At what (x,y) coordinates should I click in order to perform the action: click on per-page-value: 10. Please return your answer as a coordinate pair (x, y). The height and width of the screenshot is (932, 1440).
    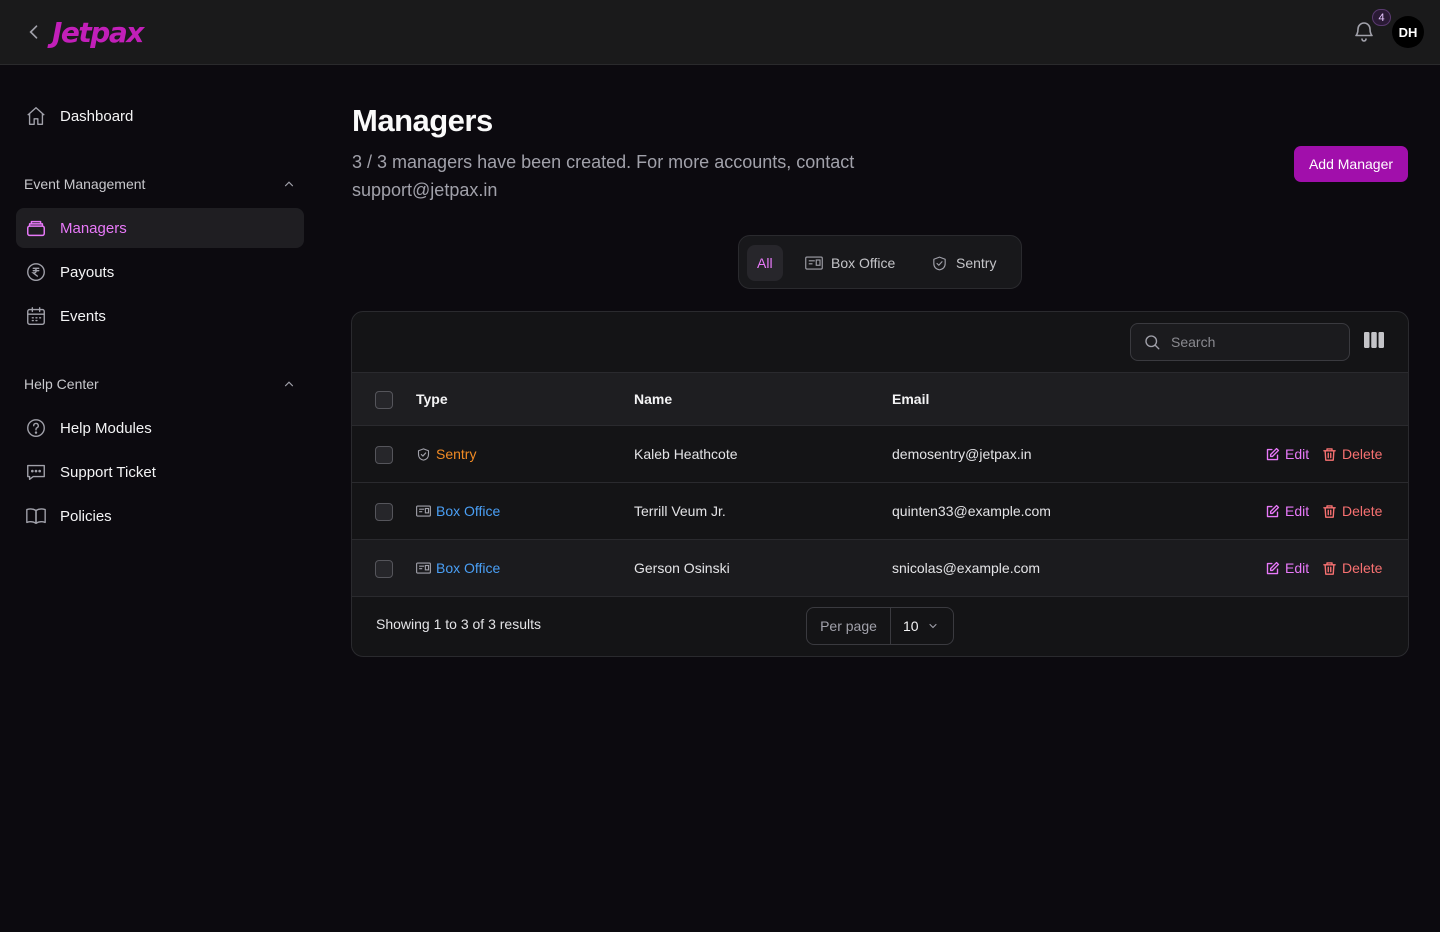
    Looking at the image, I should click on (922, 626).